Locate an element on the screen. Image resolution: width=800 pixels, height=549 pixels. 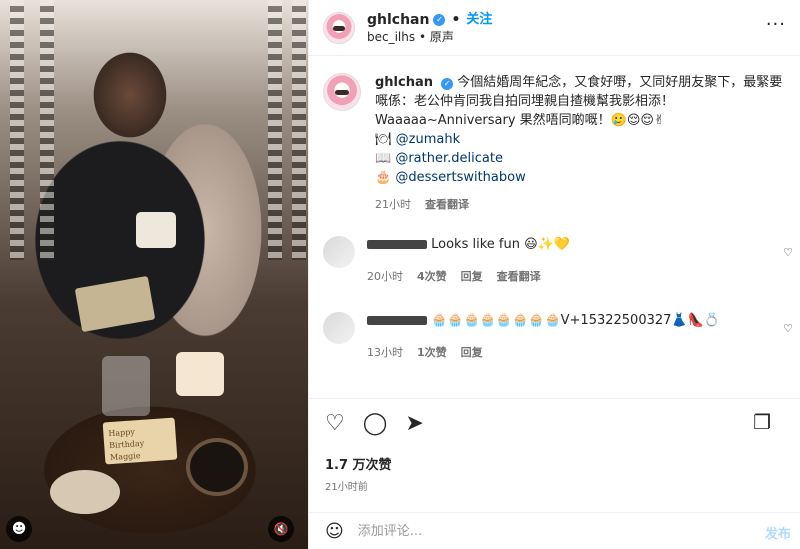
mention-line: 🍽 @zumahk is located at coordinates (581, 139).